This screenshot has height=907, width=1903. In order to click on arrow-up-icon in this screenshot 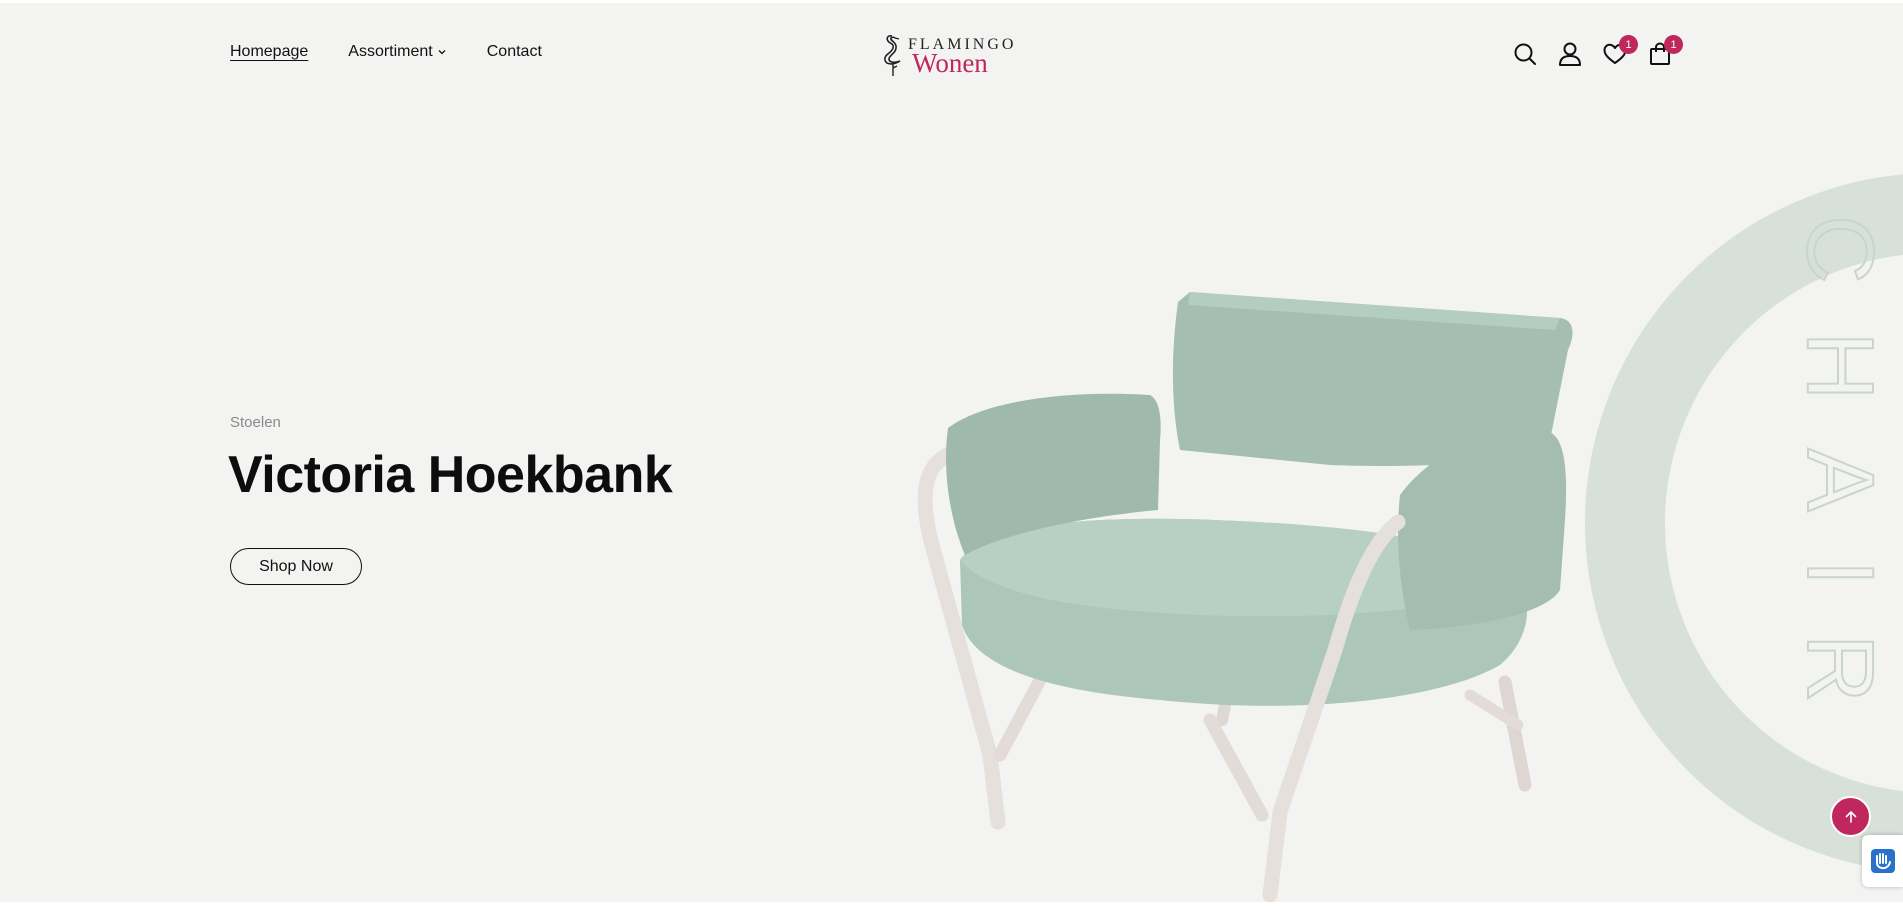, I will do `click(1850, 816)`.